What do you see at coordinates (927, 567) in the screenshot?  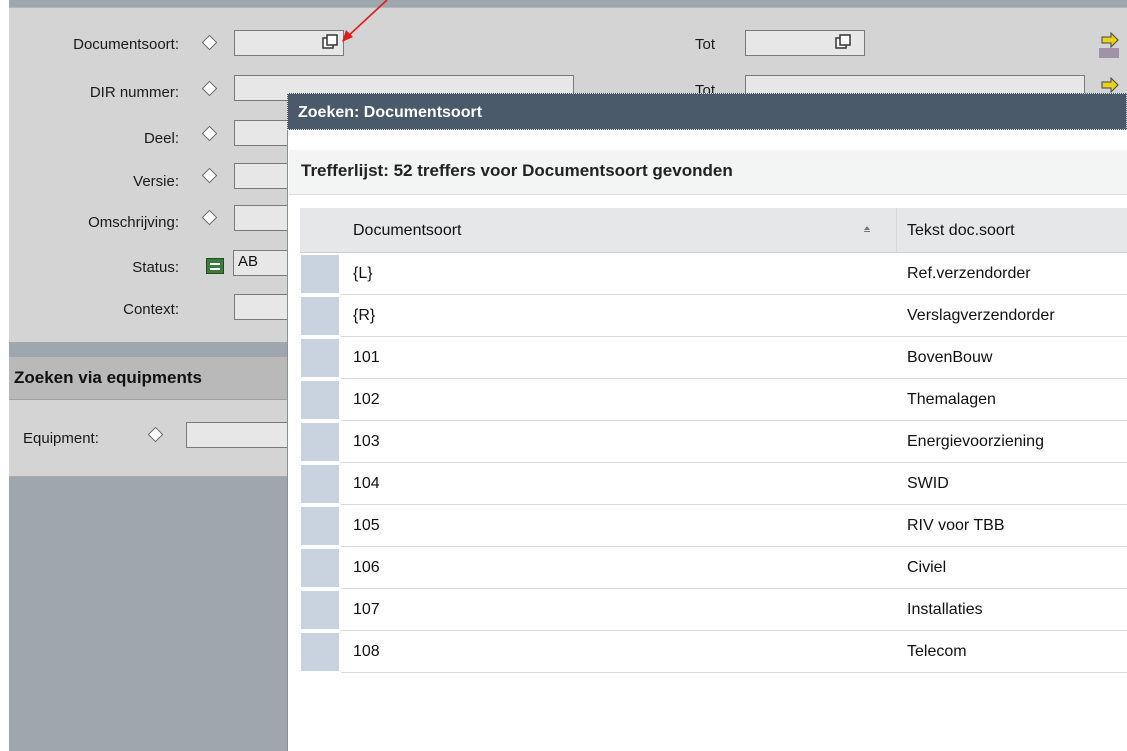 I see `cell-tekst-doc-soort: Civiel` at bounding box center [927, 567].